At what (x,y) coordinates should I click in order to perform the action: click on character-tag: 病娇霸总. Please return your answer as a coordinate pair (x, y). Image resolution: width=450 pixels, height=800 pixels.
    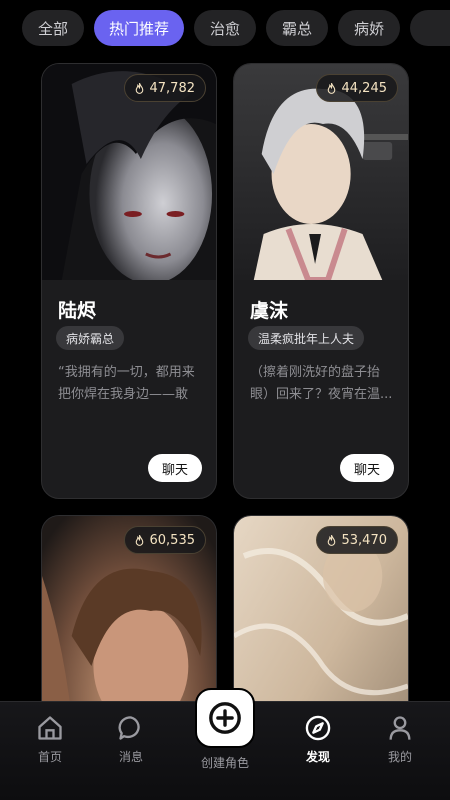
    Looking at the image, I should click on (90, 338).